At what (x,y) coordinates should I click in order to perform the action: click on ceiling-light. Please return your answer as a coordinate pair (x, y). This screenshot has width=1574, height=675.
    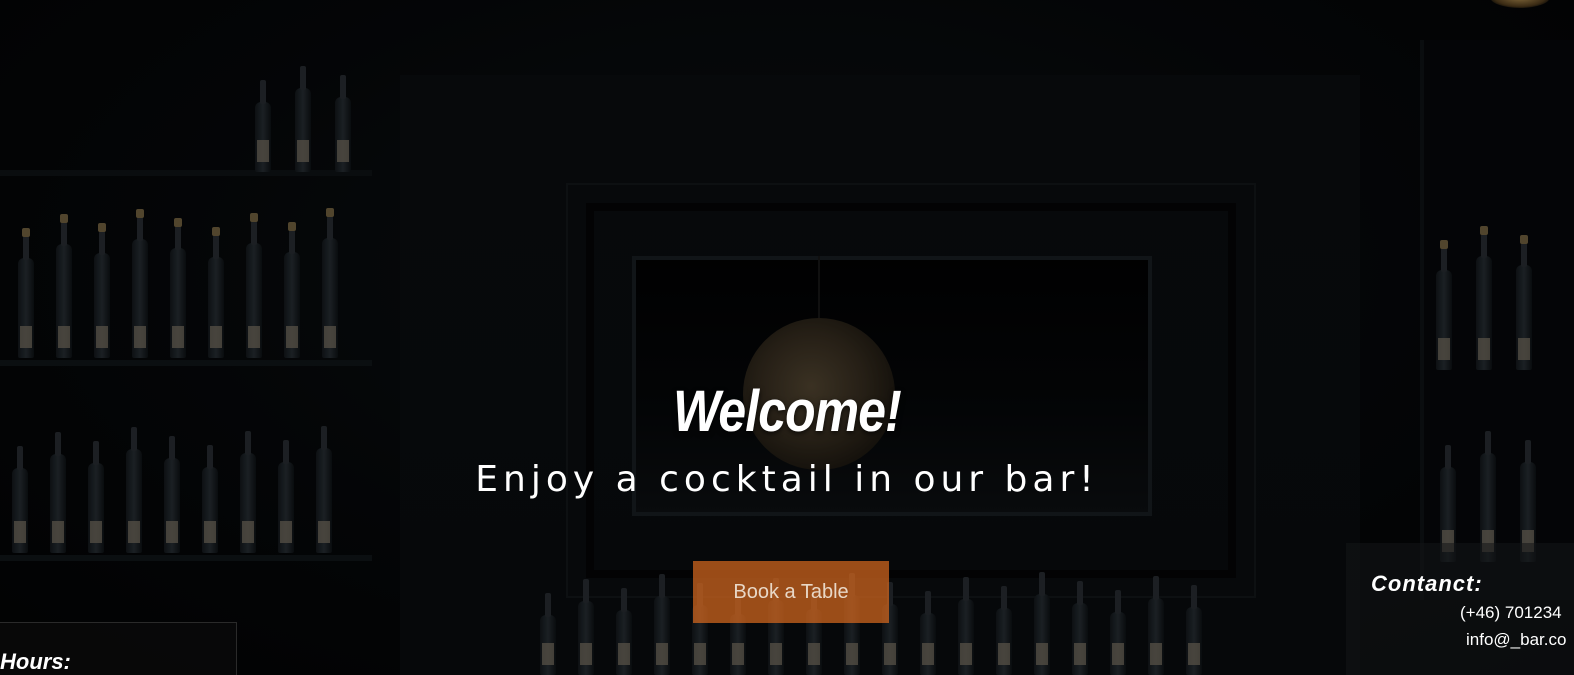
    Looking at the image, I should click on (1520, 4).